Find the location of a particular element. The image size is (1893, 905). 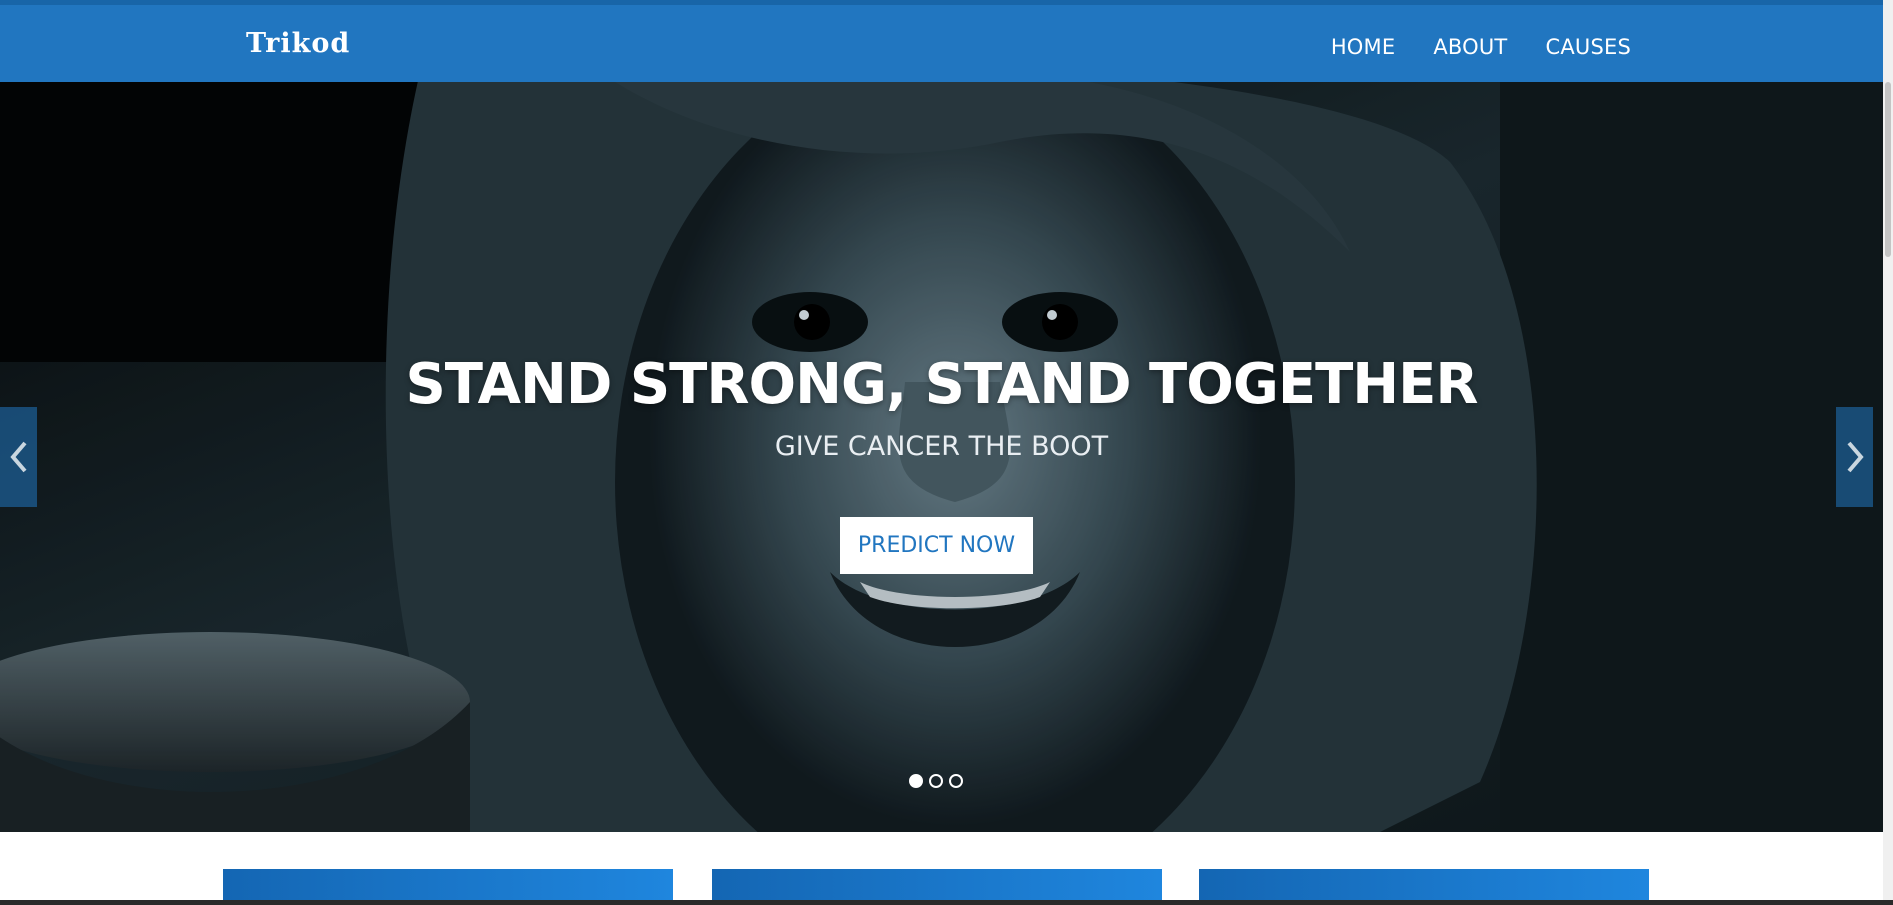

nav-menu: HOME ABOUT CAUSES is located at coordinates (1481, 47).